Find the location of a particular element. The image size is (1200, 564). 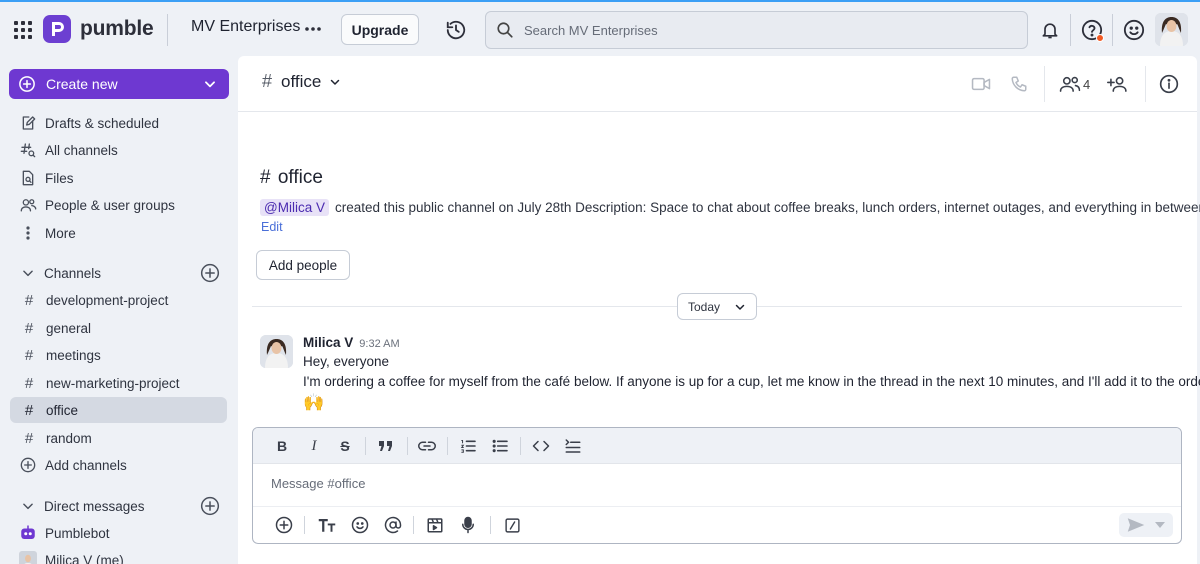

sidebar-item-drafts: Drafts & scheduled is located at coordinates (118, 123).